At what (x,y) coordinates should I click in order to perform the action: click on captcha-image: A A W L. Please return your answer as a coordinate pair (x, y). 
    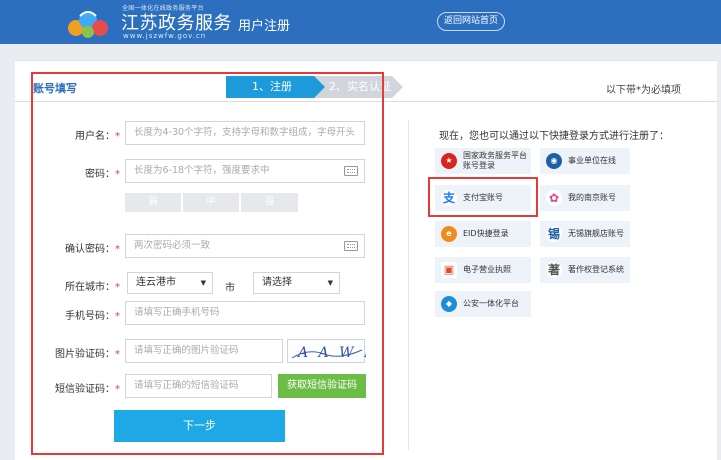
    Looking at the image, I should click on (330, 351).